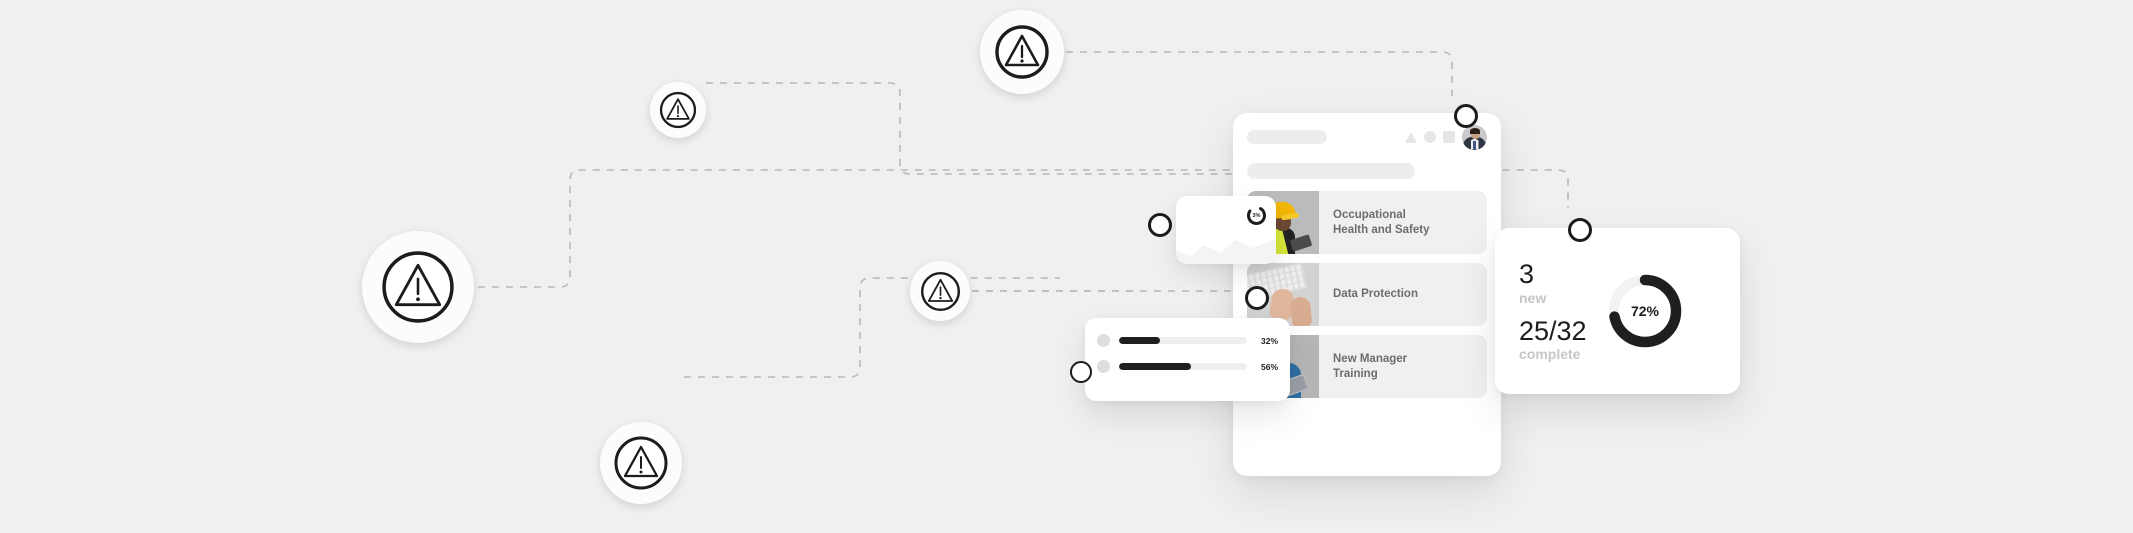 Image resolution: width=2133 pixels, height=533 pixels. What do you see at coordinates (1257, 298) in the screenshot?
I see `endpoint-ring-course-row` at bounding box center [1257, 298].